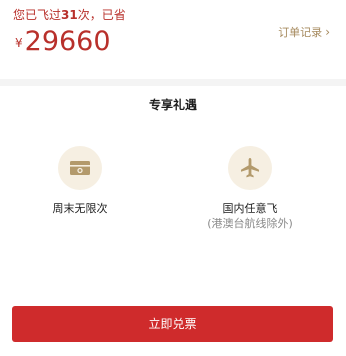 Image resolution: width=346 pixels, height=356 pixels. I want to click on flown-suffix: 次，已省, so click(101, 15).